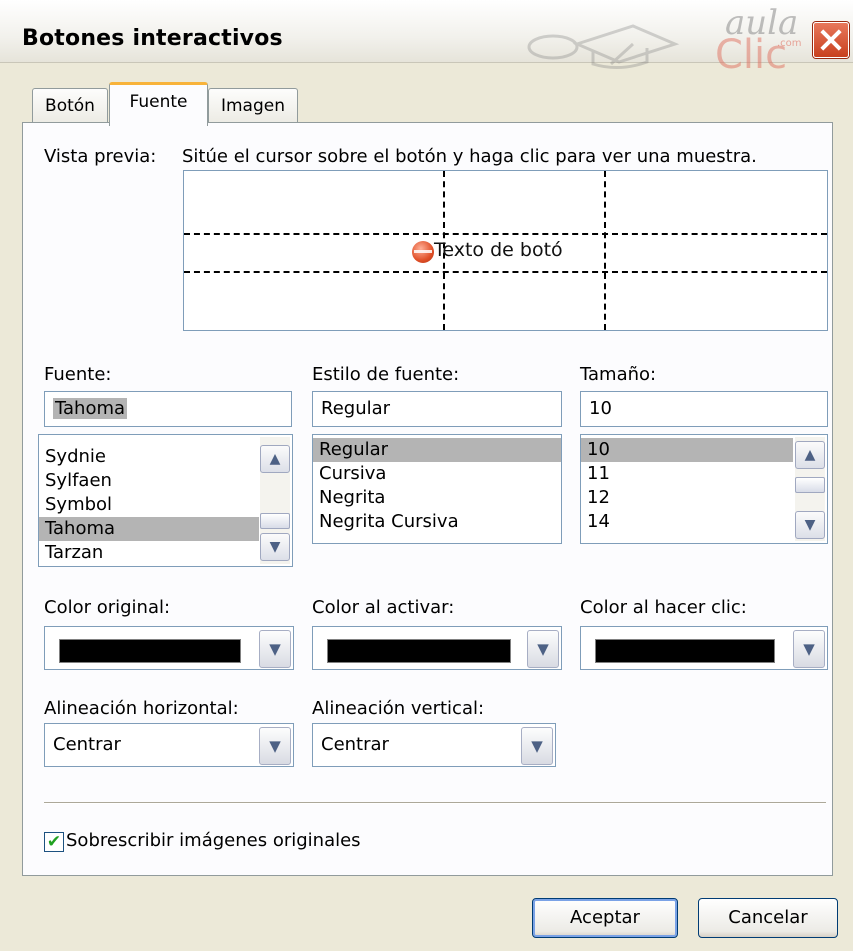 The image size is (853, 951). Describe the element at coordinates (158, 104) in the screenshot. I see `tab-fuente: Fuente` at that location.